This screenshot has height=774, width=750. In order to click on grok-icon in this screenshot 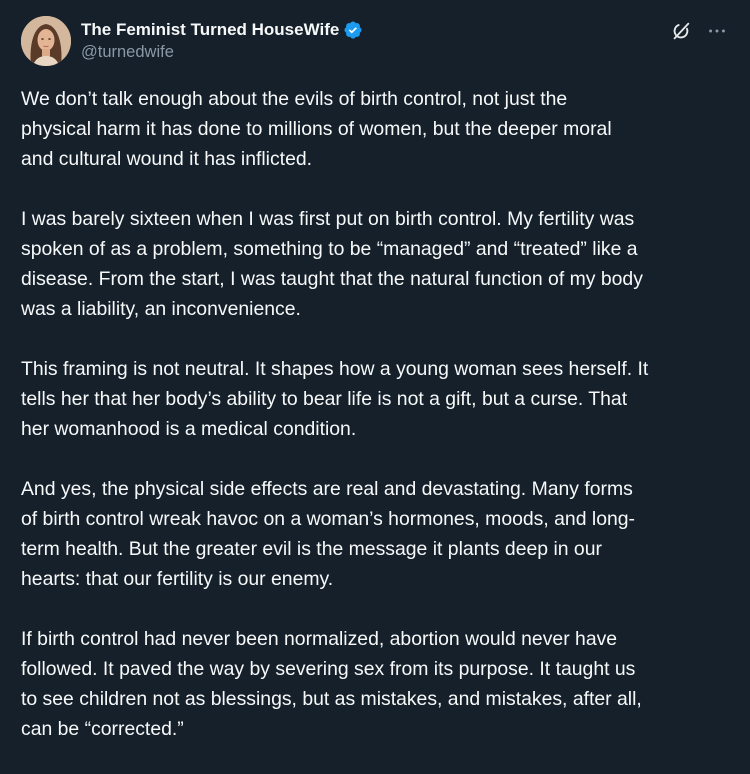, I will do `click(681, 31)`.